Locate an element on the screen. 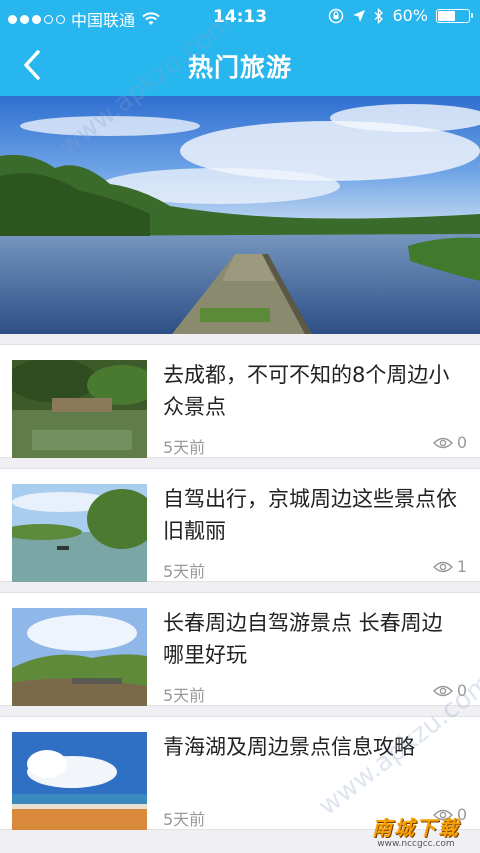  status-right: 60% is located at coordinates (400, 15).